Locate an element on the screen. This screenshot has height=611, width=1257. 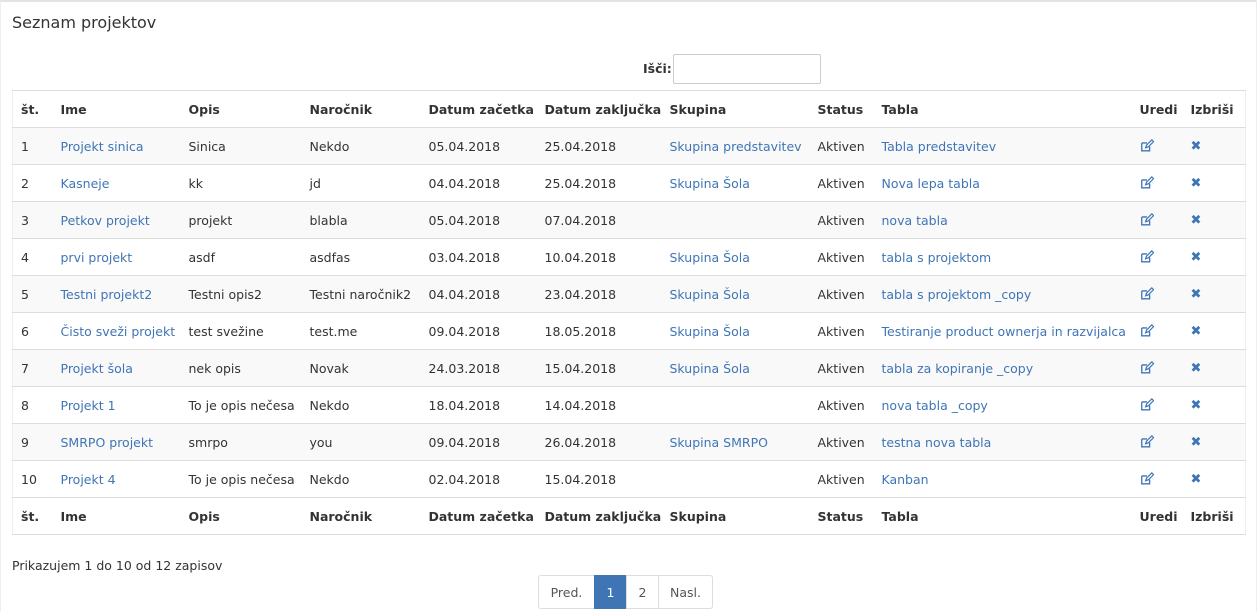
col-header-group: Skupina is located at coordinates (735, 109).